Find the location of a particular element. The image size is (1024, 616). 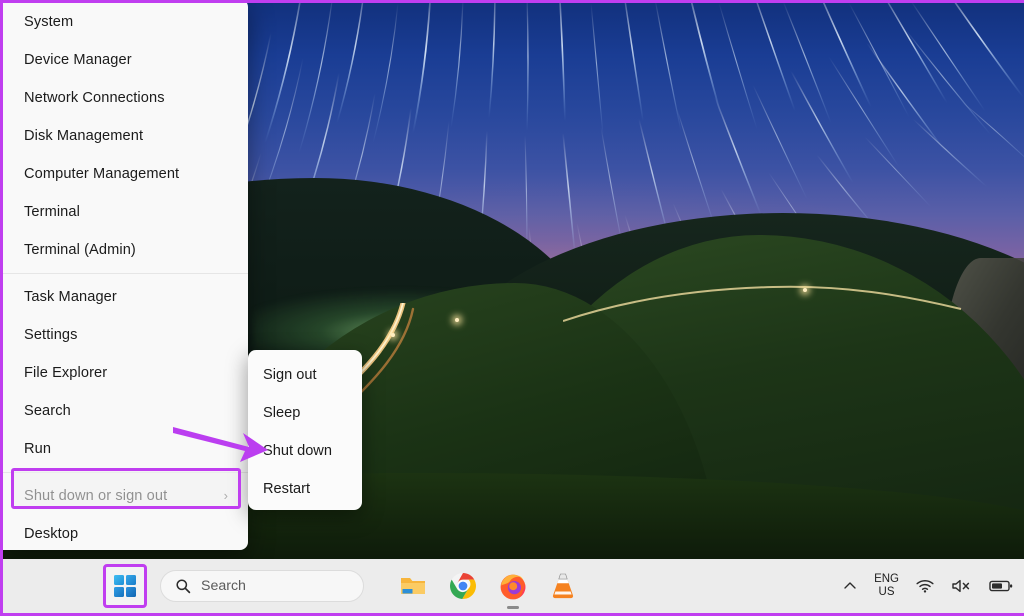

menu-item-terminal: Terminal is located at coordinates (125, 212).